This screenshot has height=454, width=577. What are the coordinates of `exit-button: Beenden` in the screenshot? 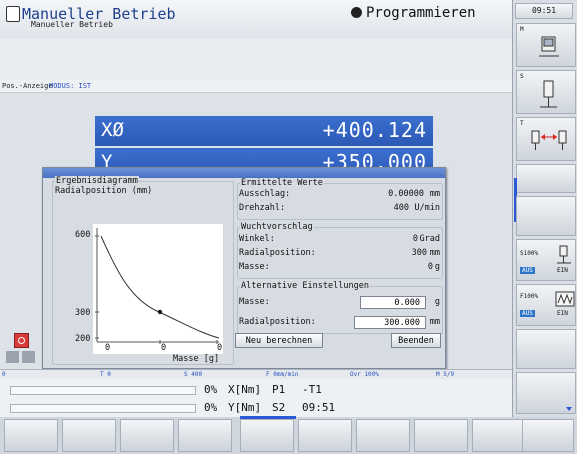 It's located at (416, 340).